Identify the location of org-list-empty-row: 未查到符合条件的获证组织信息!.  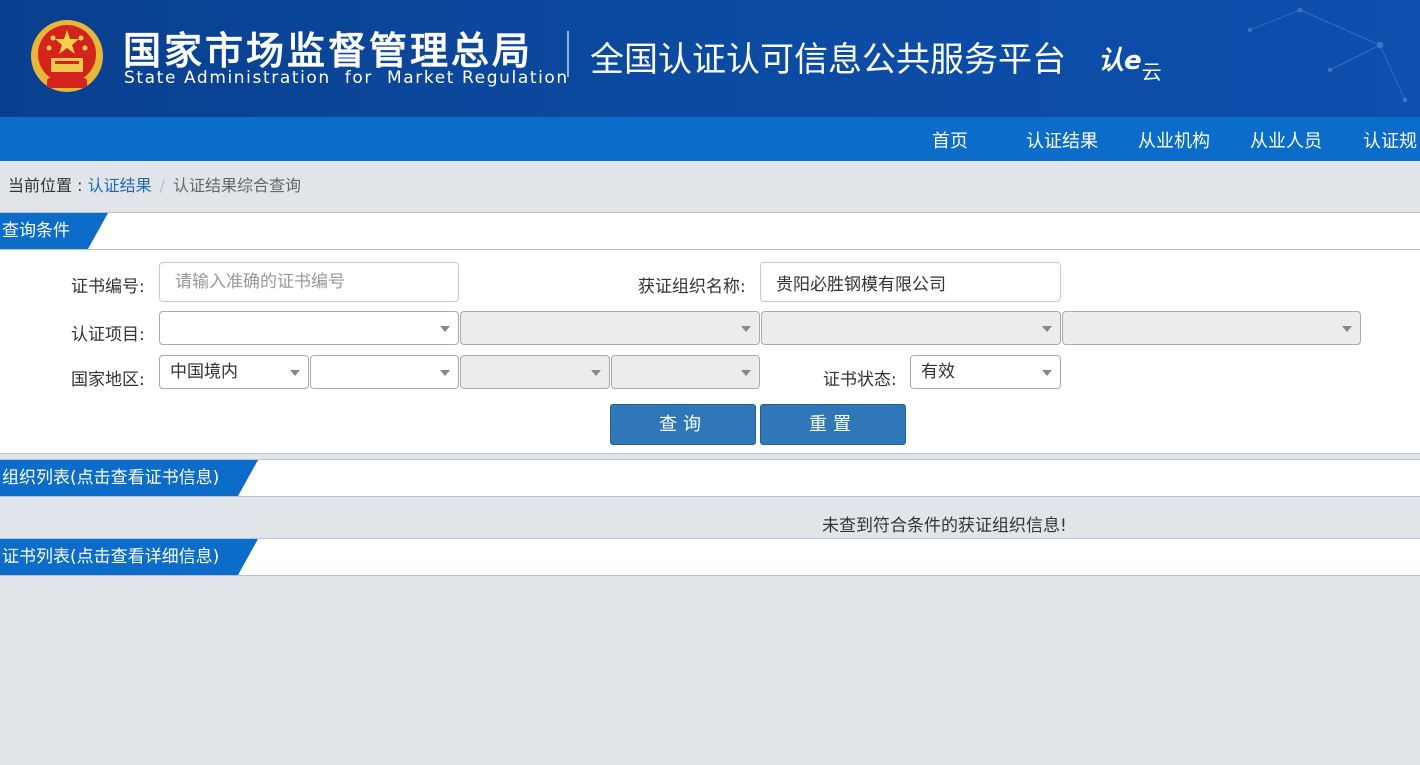
(710, 520).